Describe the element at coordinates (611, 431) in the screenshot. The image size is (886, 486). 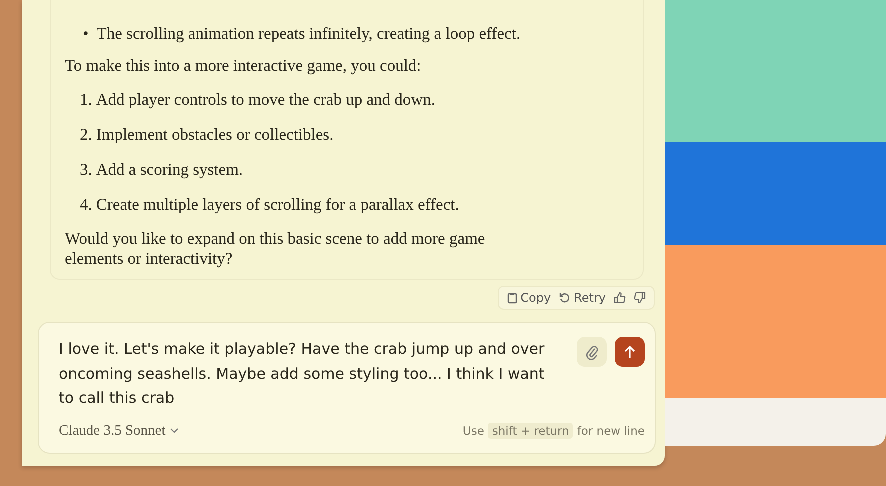
I see `hint-text: for new line` at that location.